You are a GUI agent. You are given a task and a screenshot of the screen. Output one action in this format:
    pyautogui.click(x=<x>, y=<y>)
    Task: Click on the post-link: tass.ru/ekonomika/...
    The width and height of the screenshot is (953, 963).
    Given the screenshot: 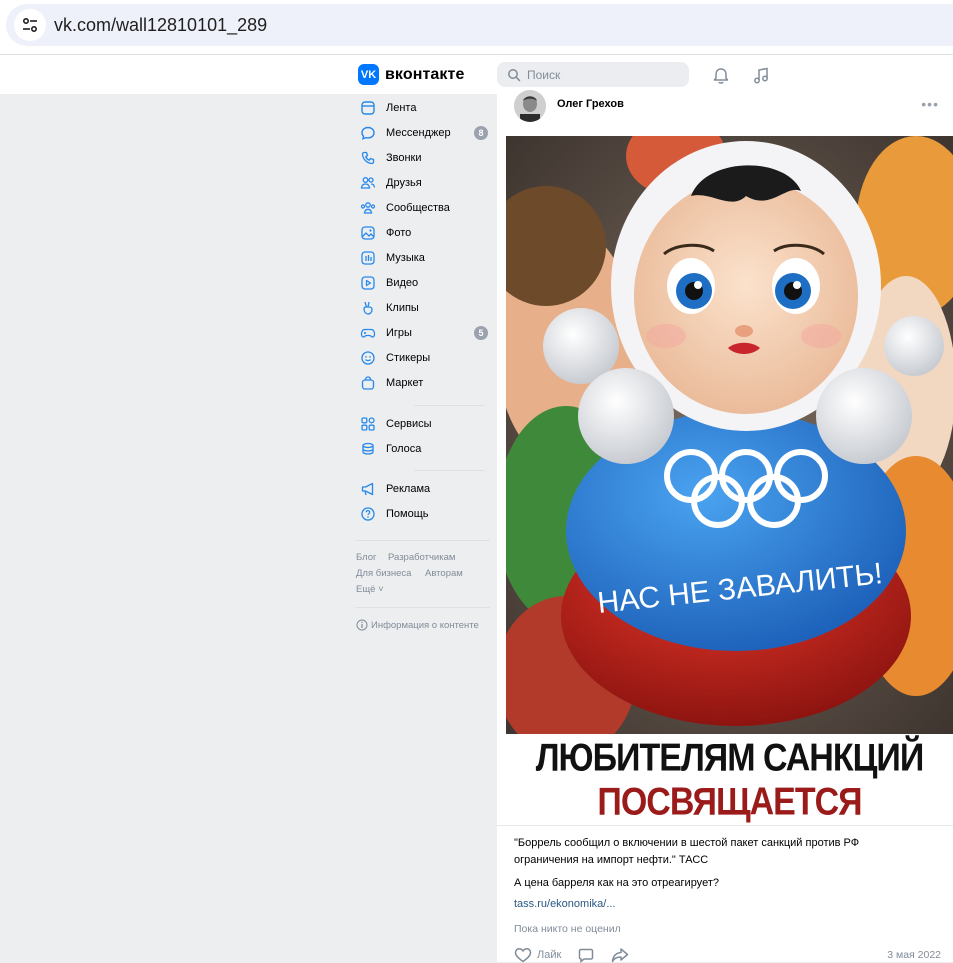 What is the action you would take?
    pyautogui.click(x=565, y=904)
    